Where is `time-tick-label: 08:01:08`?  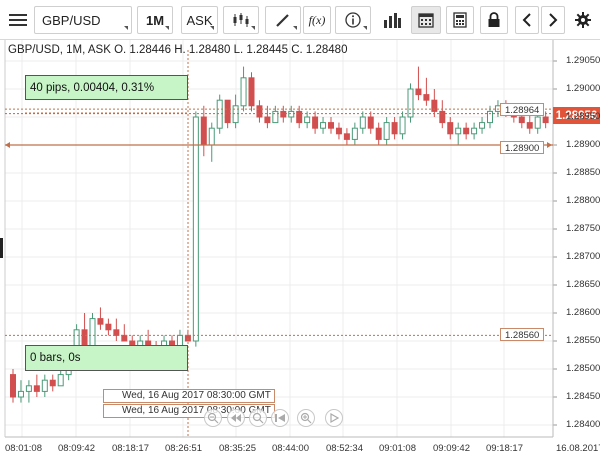 time-tick-label: 08:01:08 is located at coordinates (23, 448).